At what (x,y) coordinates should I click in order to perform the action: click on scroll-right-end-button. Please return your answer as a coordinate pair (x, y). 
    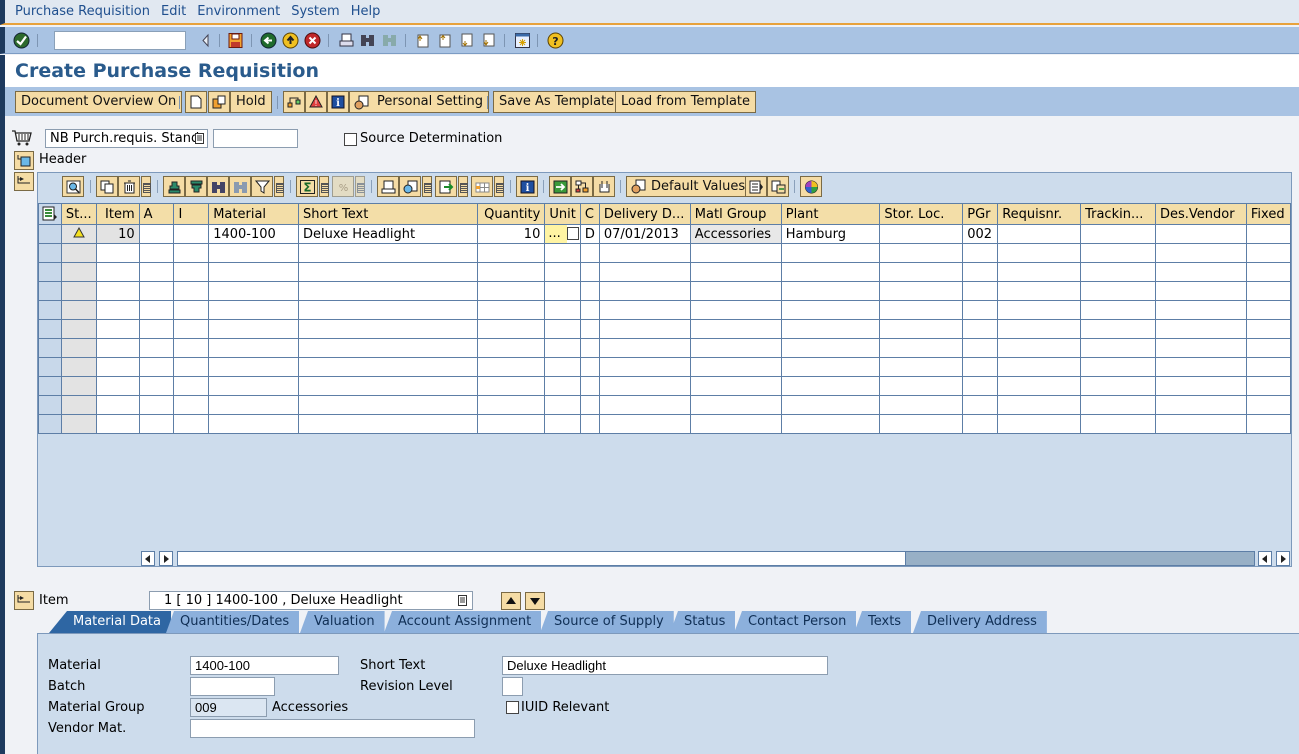
    Looking at the image, I should click on (1283, 558).